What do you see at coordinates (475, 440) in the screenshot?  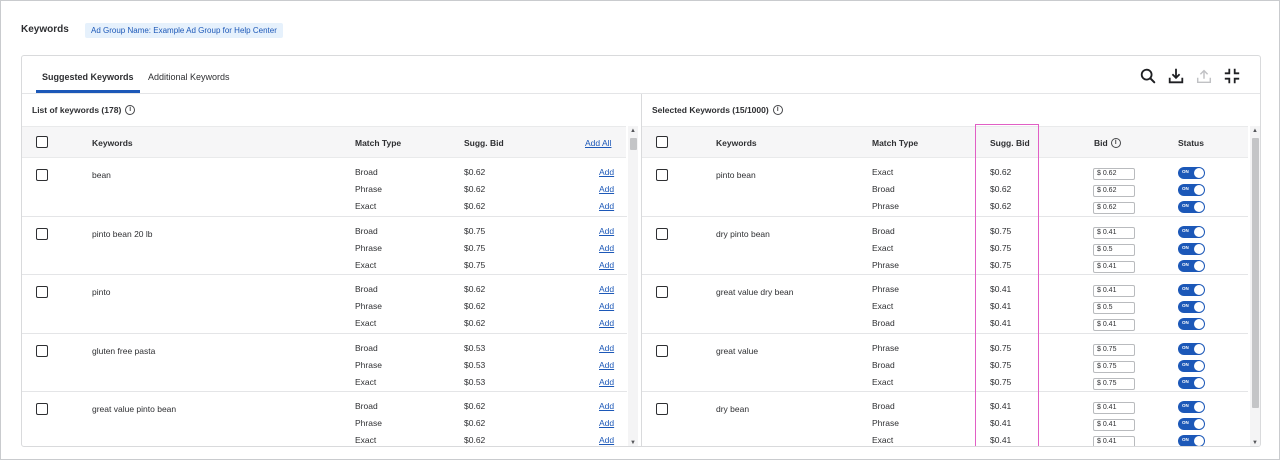 I see `sugg-bid: $0.62` at bounding box center [475, 440].